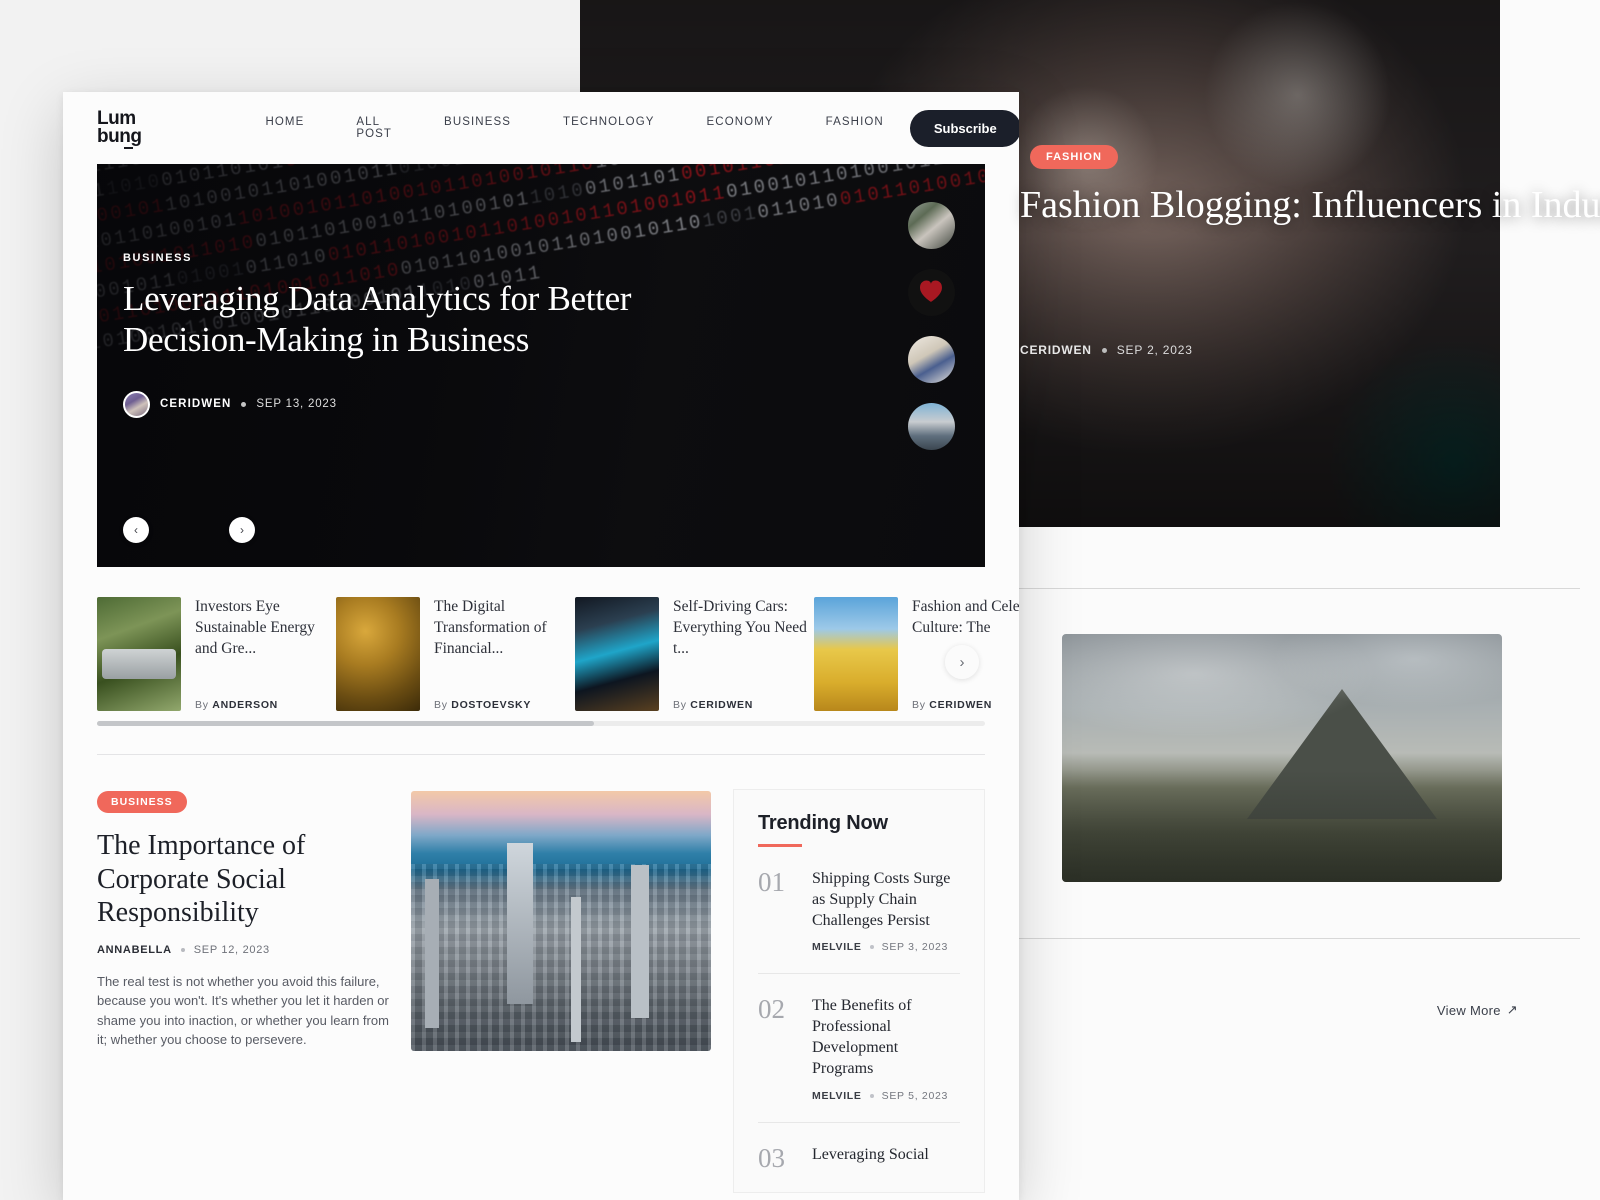  Describe the element at coordinates (242, 530) in the screenshot. I see `carousel-next-button: ›` at that location.